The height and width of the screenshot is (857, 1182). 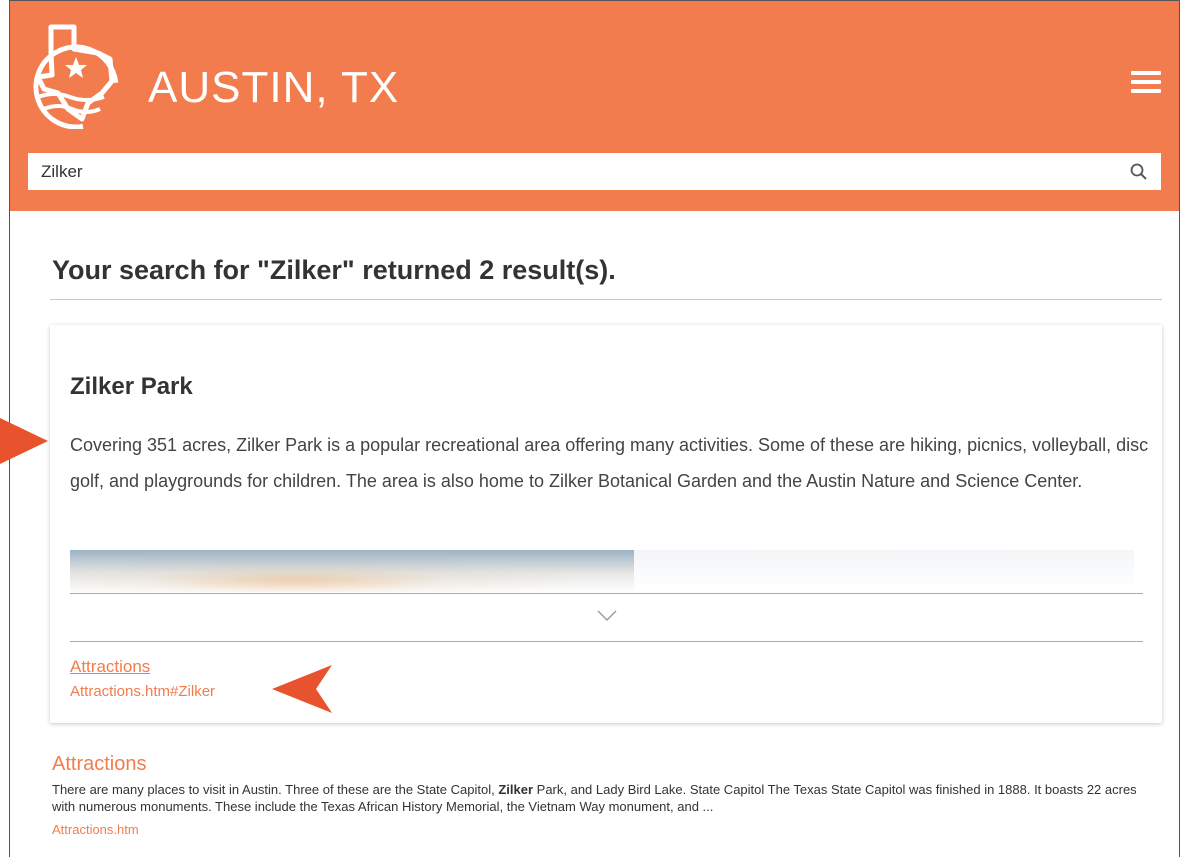 What do you see at coordinates (573, 171) in the screenshot?
I see `search-input` at bounding box center [573, 171].